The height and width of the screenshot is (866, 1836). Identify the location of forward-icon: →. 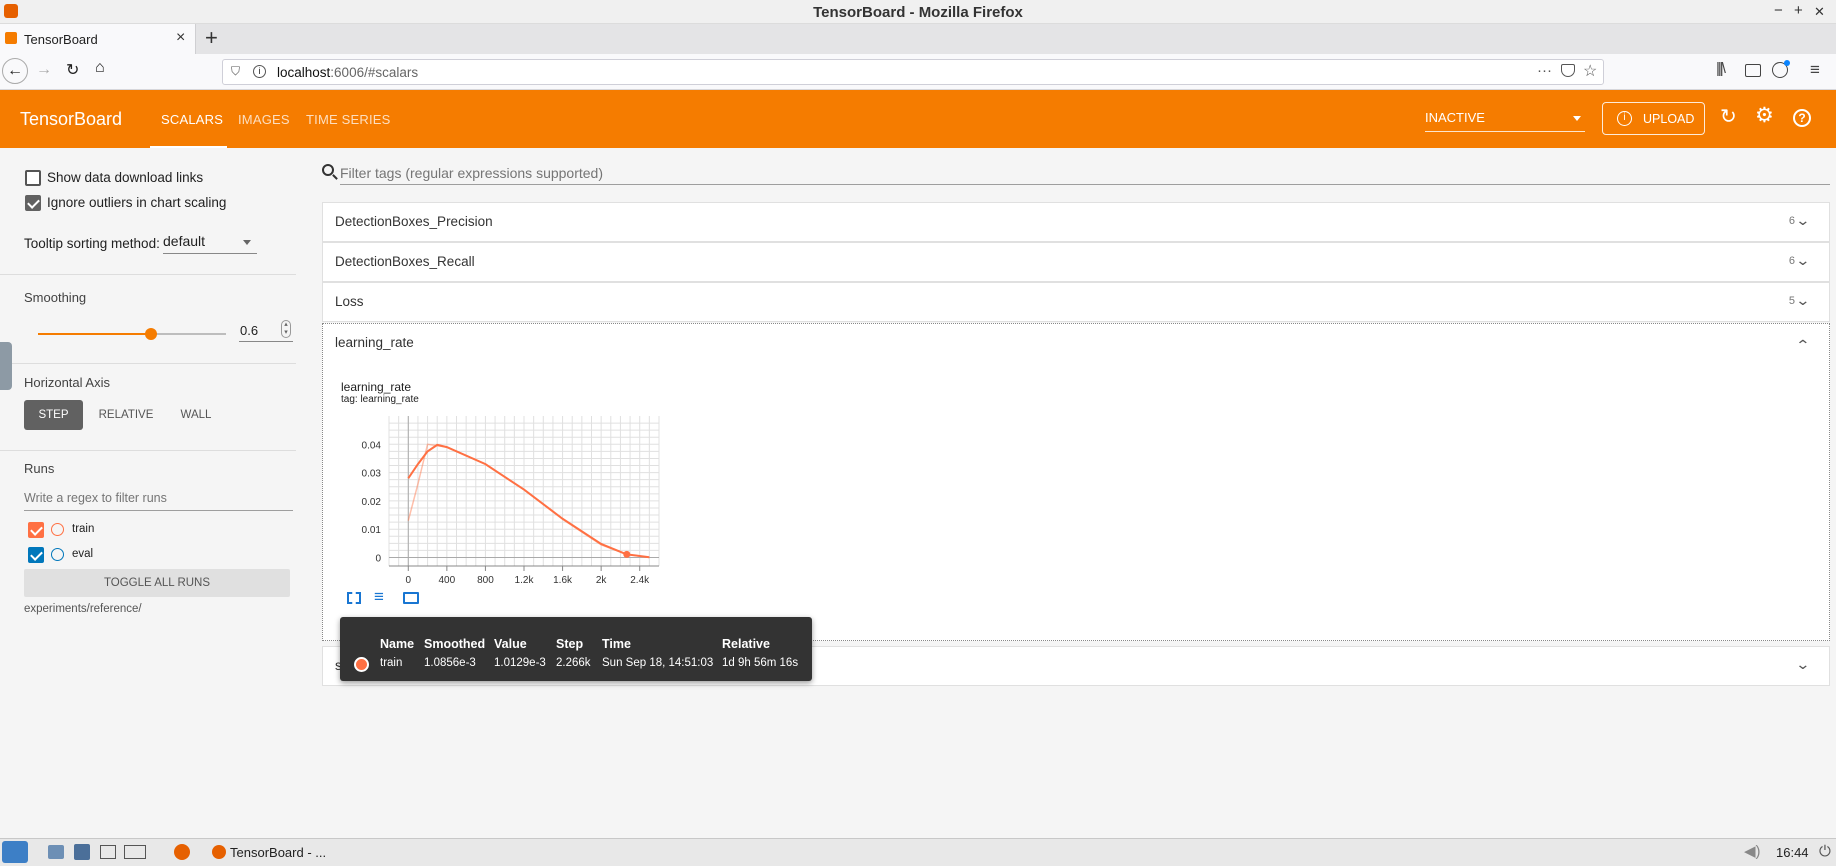
(44, 70).